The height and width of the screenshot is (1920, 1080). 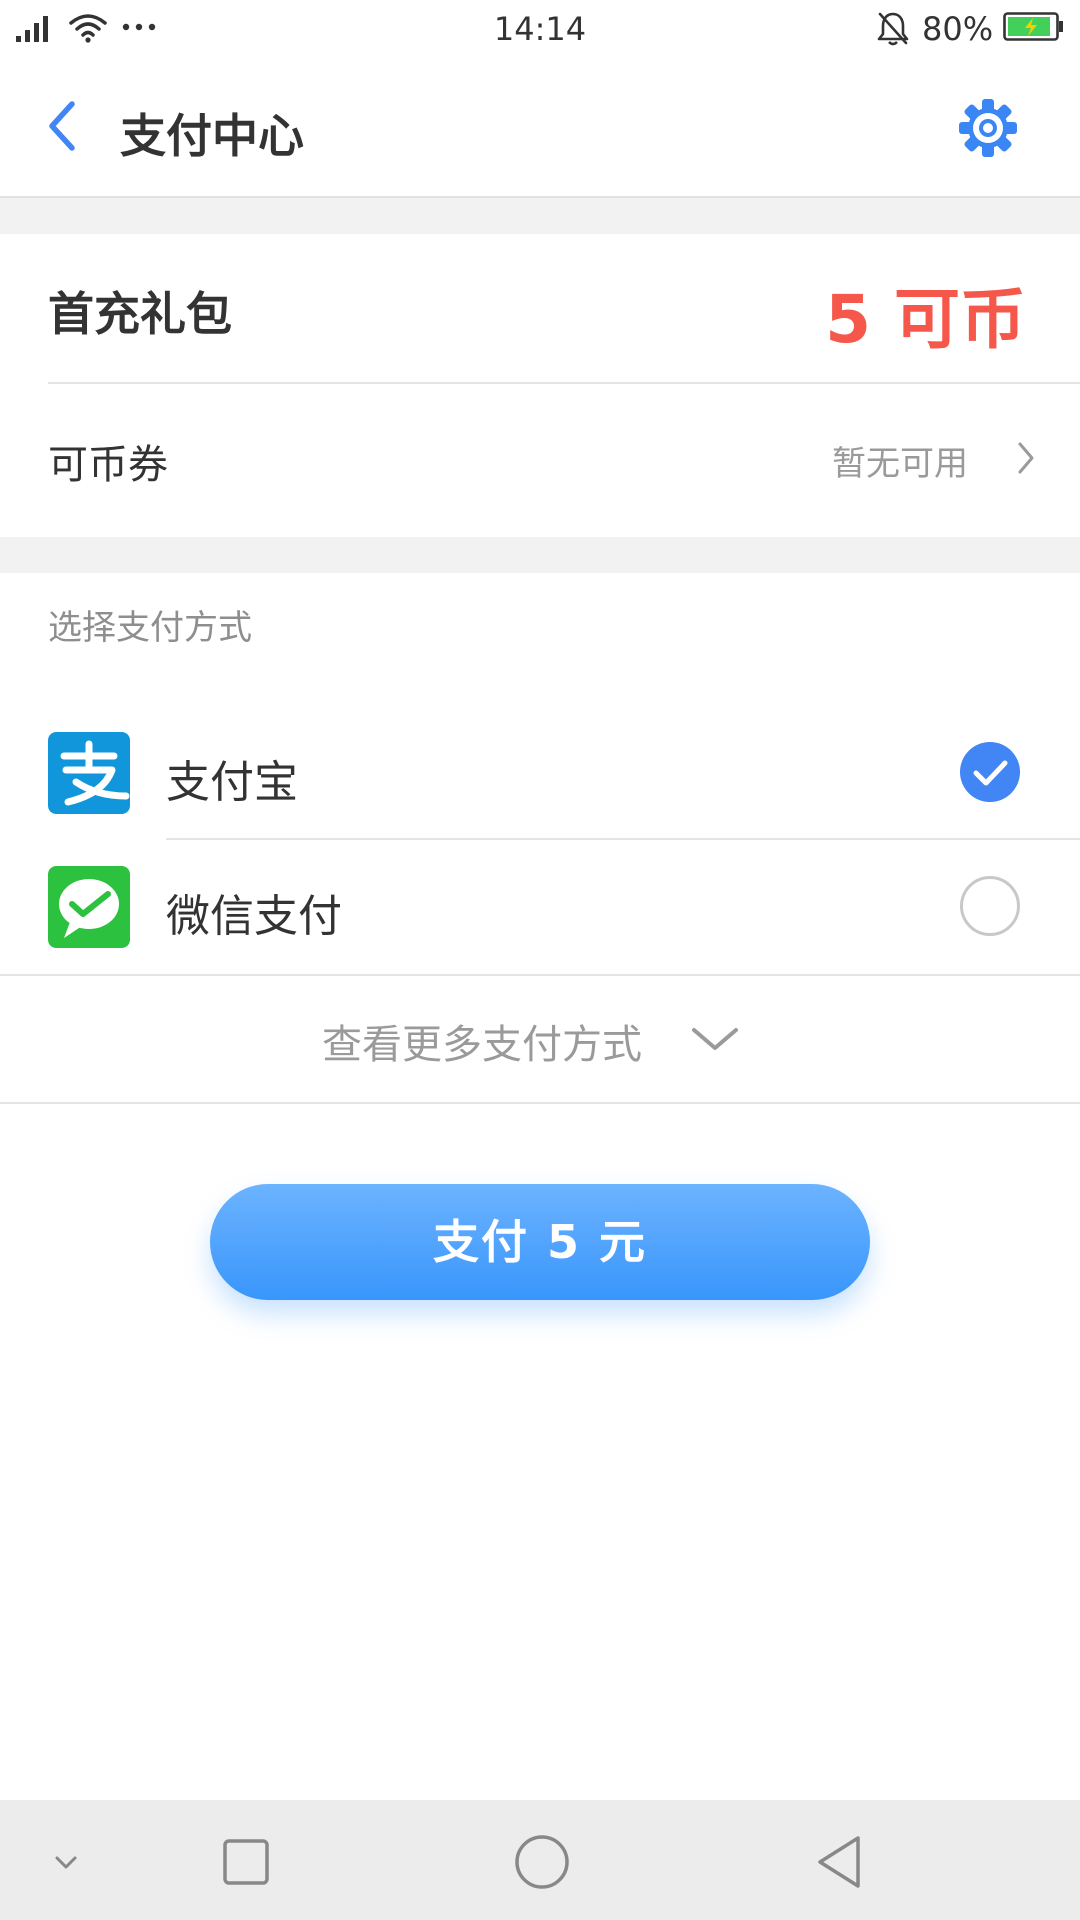 I want to click on chevron-down-icon, so click(x=715, y=1039).